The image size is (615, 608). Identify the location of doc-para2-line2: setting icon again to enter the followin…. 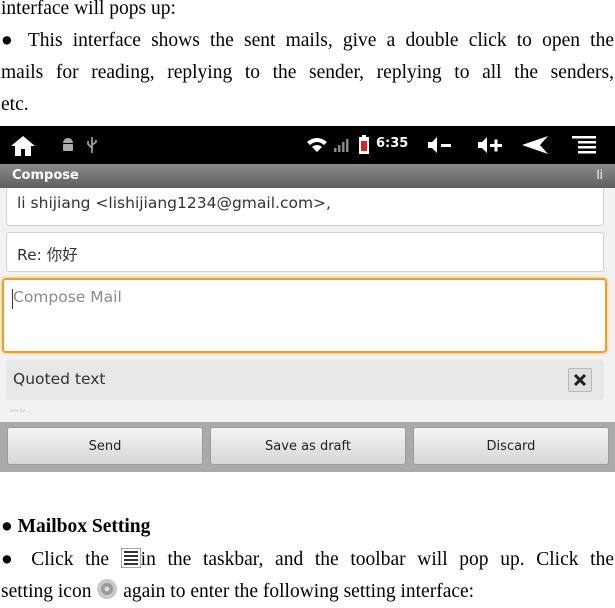
(307, 592).